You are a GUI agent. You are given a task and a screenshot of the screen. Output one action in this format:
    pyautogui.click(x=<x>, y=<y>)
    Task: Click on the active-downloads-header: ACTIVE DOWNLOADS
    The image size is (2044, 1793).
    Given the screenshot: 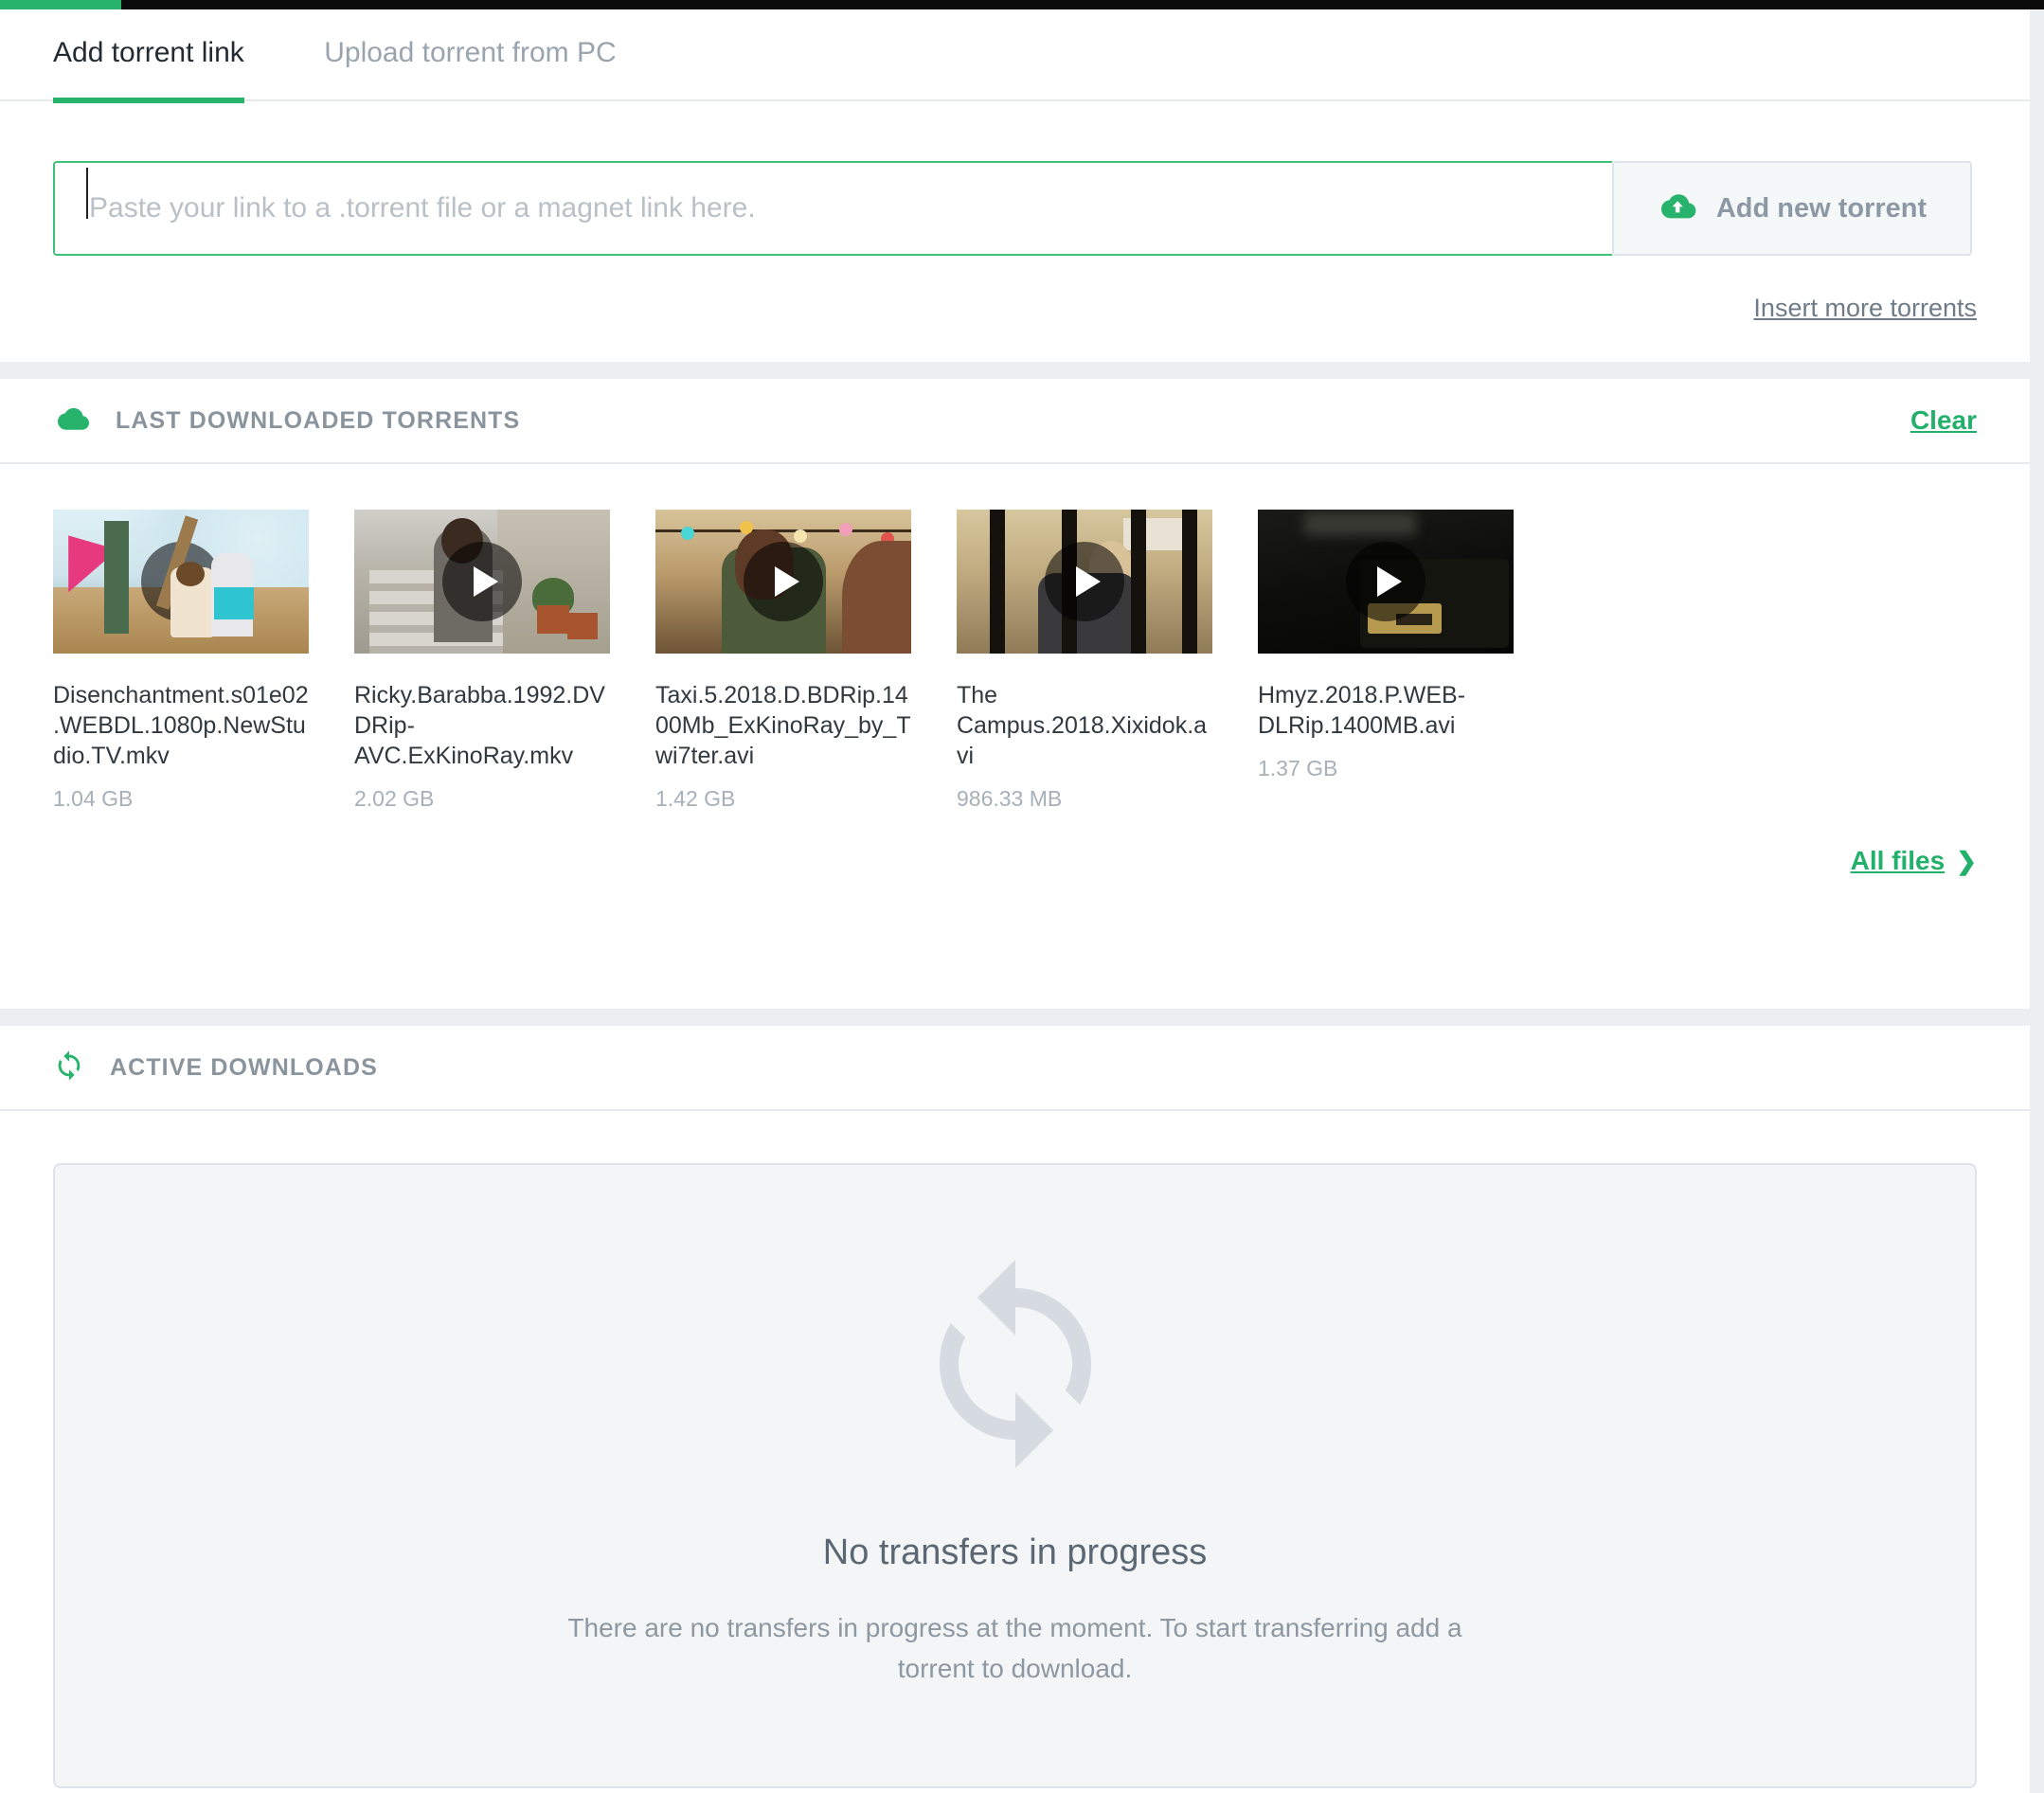 What is the action you would take?
    pyautogui.click(x=1015, y=1068)
    